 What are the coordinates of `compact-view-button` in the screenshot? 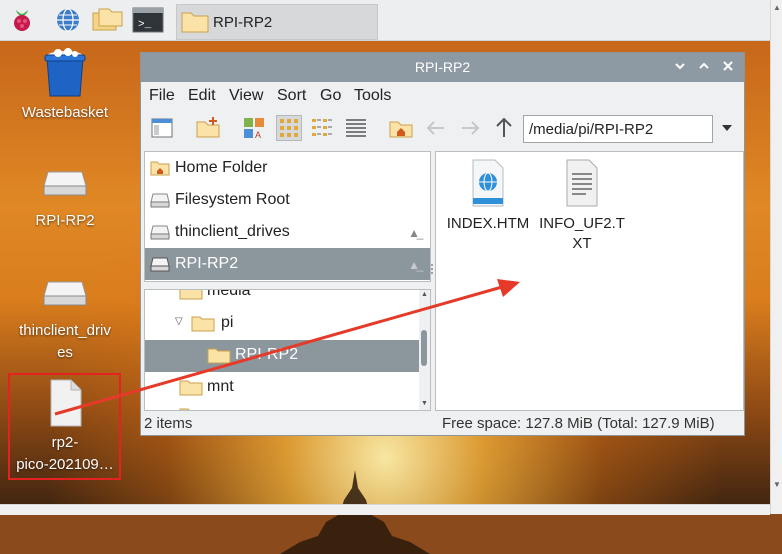 It's located at (322, 128).